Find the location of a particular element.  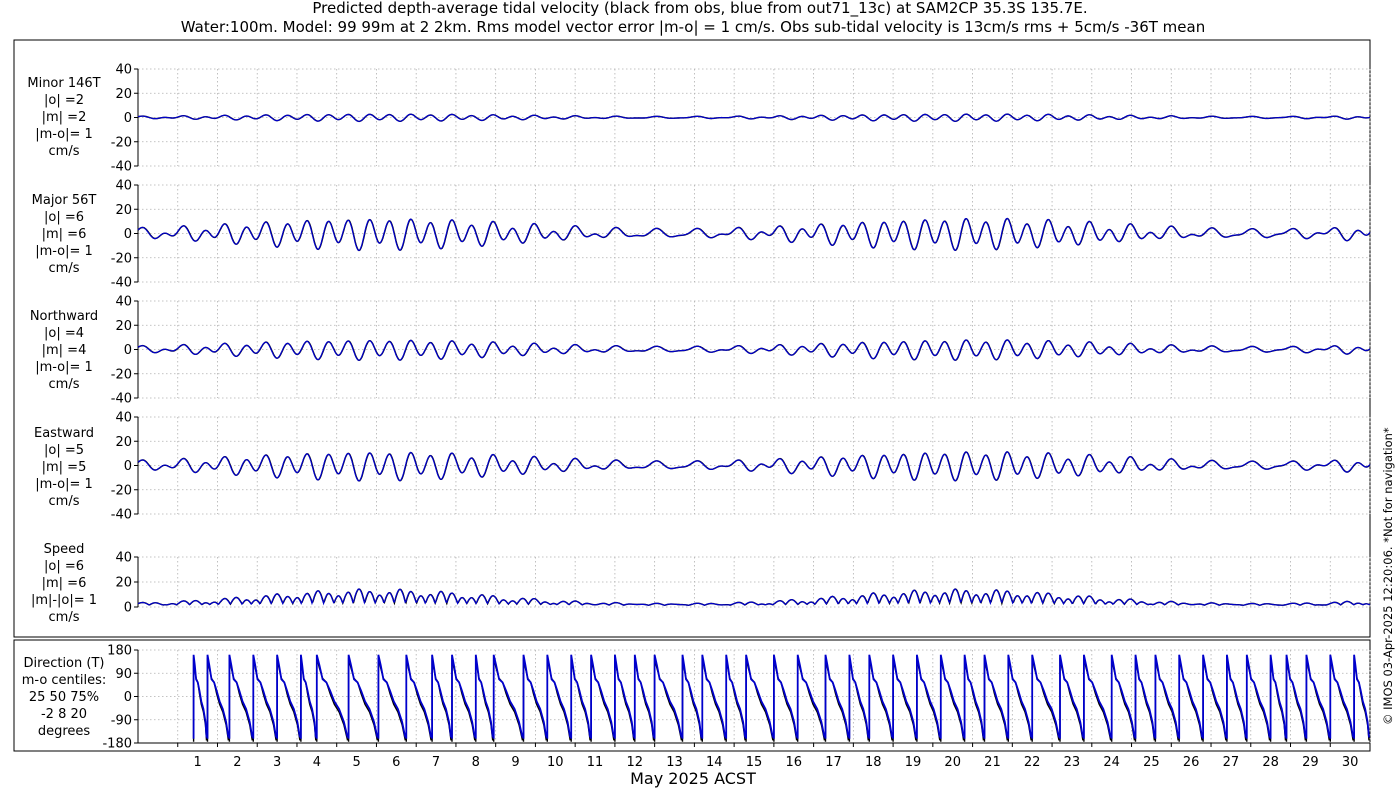

panel-label-minor-4: cm/s is located at coordinates (64, 151).